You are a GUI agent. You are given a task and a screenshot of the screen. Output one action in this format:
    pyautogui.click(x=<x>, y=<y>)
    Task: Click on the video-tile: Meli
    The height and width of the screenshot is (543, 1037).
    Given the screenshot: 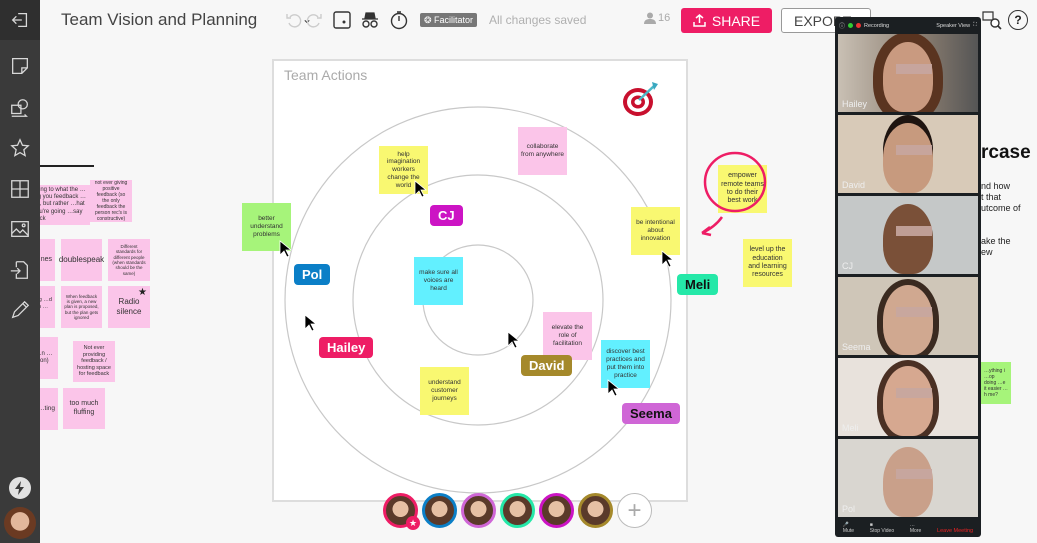 What is the action you would take?
    pyautogui.click(x=908, y=397)
    